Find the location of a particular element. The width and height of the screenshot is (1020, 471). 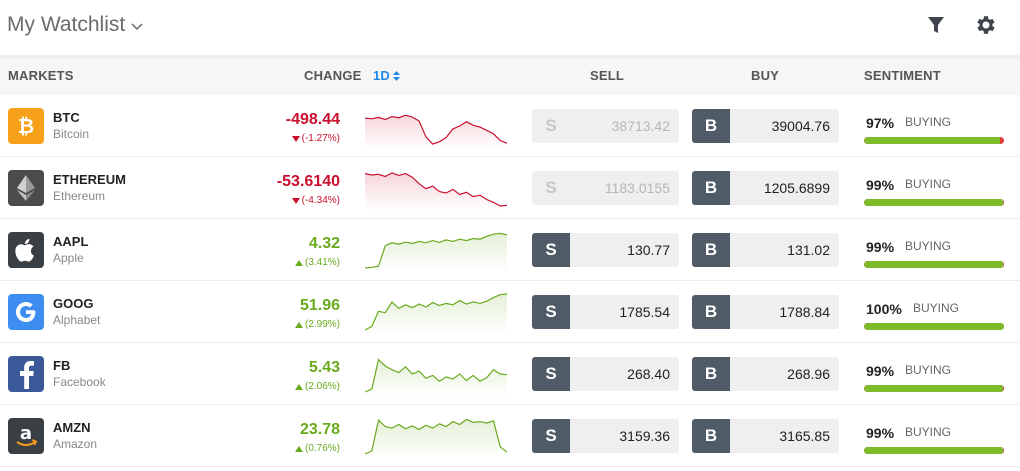

change-percent-label: (2.99%) is located at coordinates (322, 324).